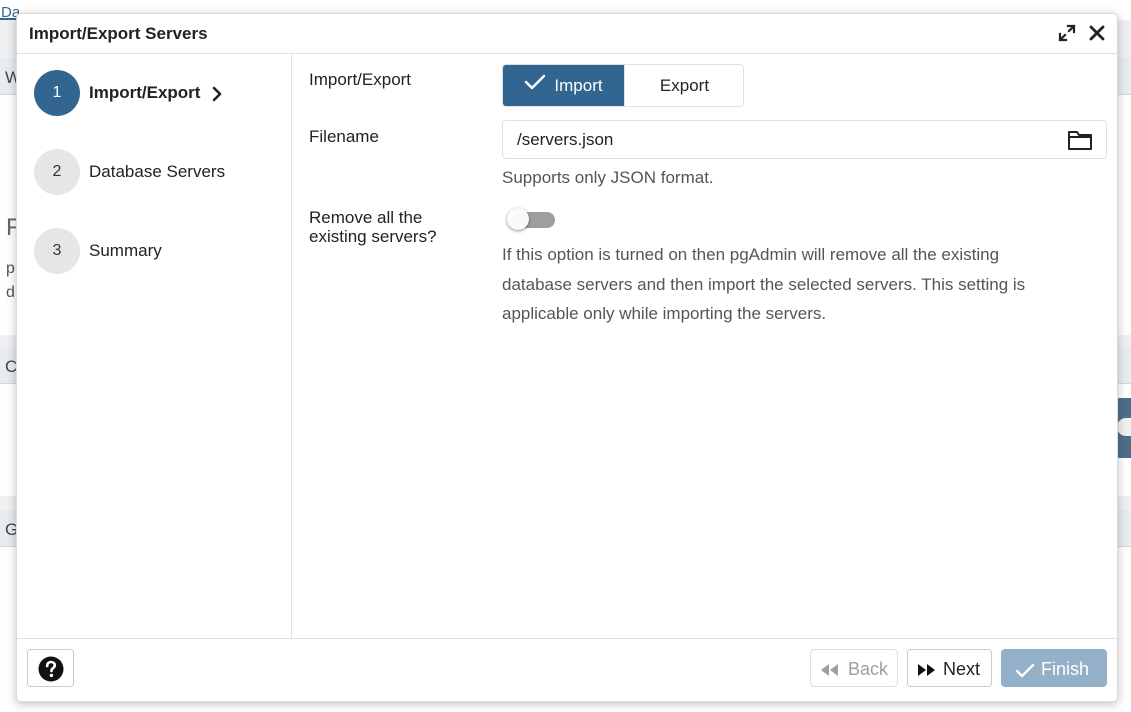  I want to click on remove-servers-switch, so click(531, 219).